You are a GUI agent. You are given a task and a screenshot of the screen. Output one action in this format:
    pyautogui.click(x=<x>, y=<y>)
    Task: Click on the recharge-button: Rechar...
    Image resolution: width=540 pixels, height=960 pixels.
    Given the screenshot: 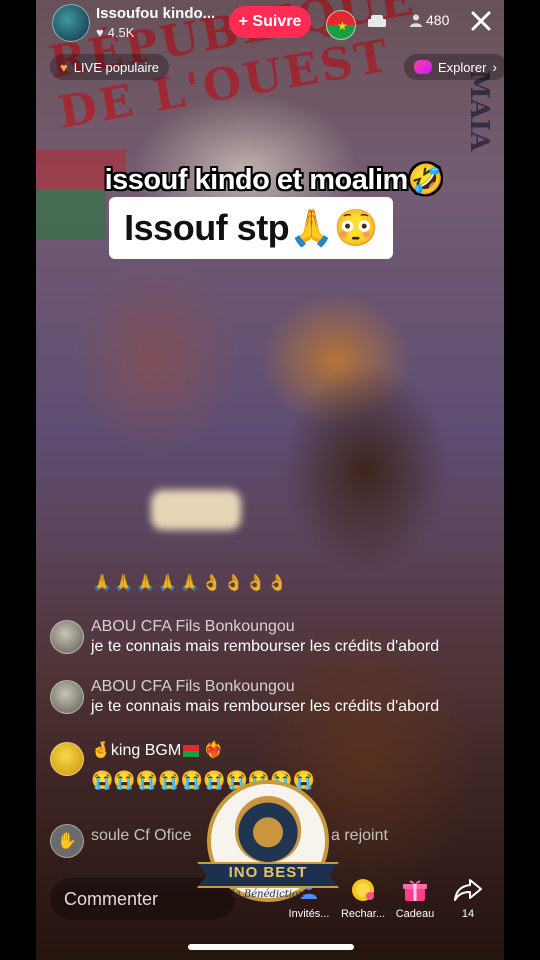 What is the action you would take?
    pyautogui.click(x=363, y=898)
    